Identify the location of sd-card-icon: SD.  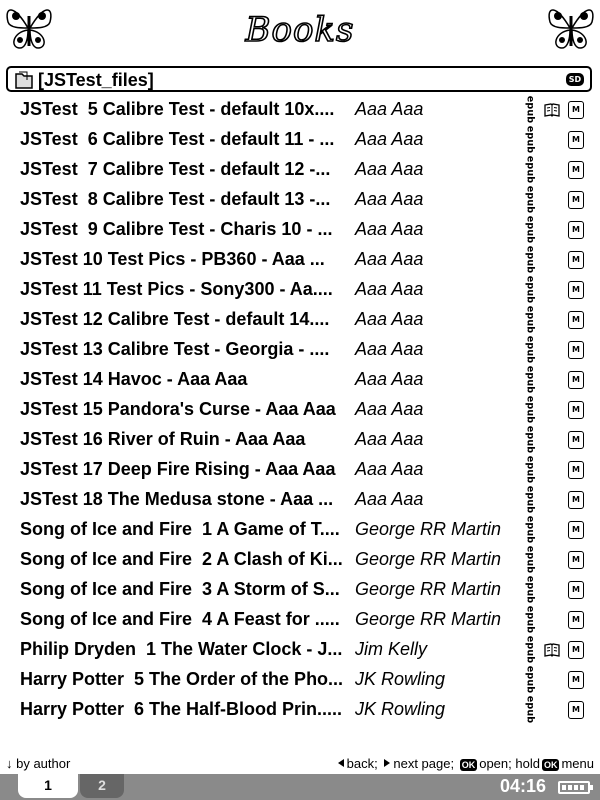
(575, 79).